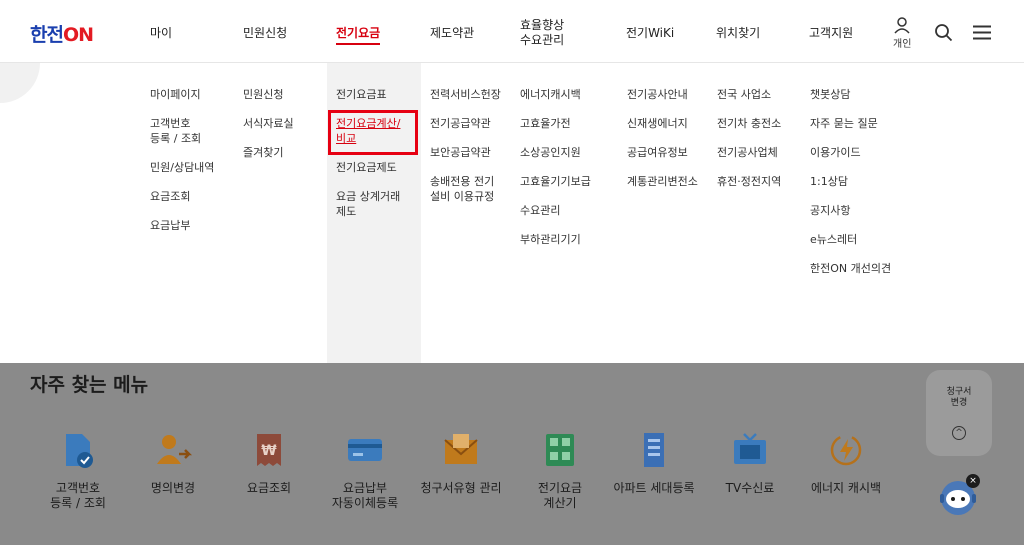 This screenshot has height=545, width=1024. Describe the element at coordinates (850, 210) in the screenshot. I see `menu-item-notices: 공지사항` at that location.